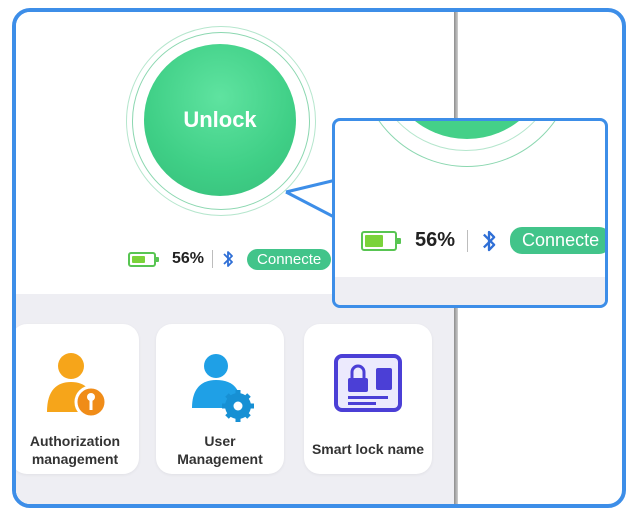 The width and height of the screenshot is (634, 508). Describe the element at coordinates (470, 291) in the screenshot. I see `menu-area` at that location.